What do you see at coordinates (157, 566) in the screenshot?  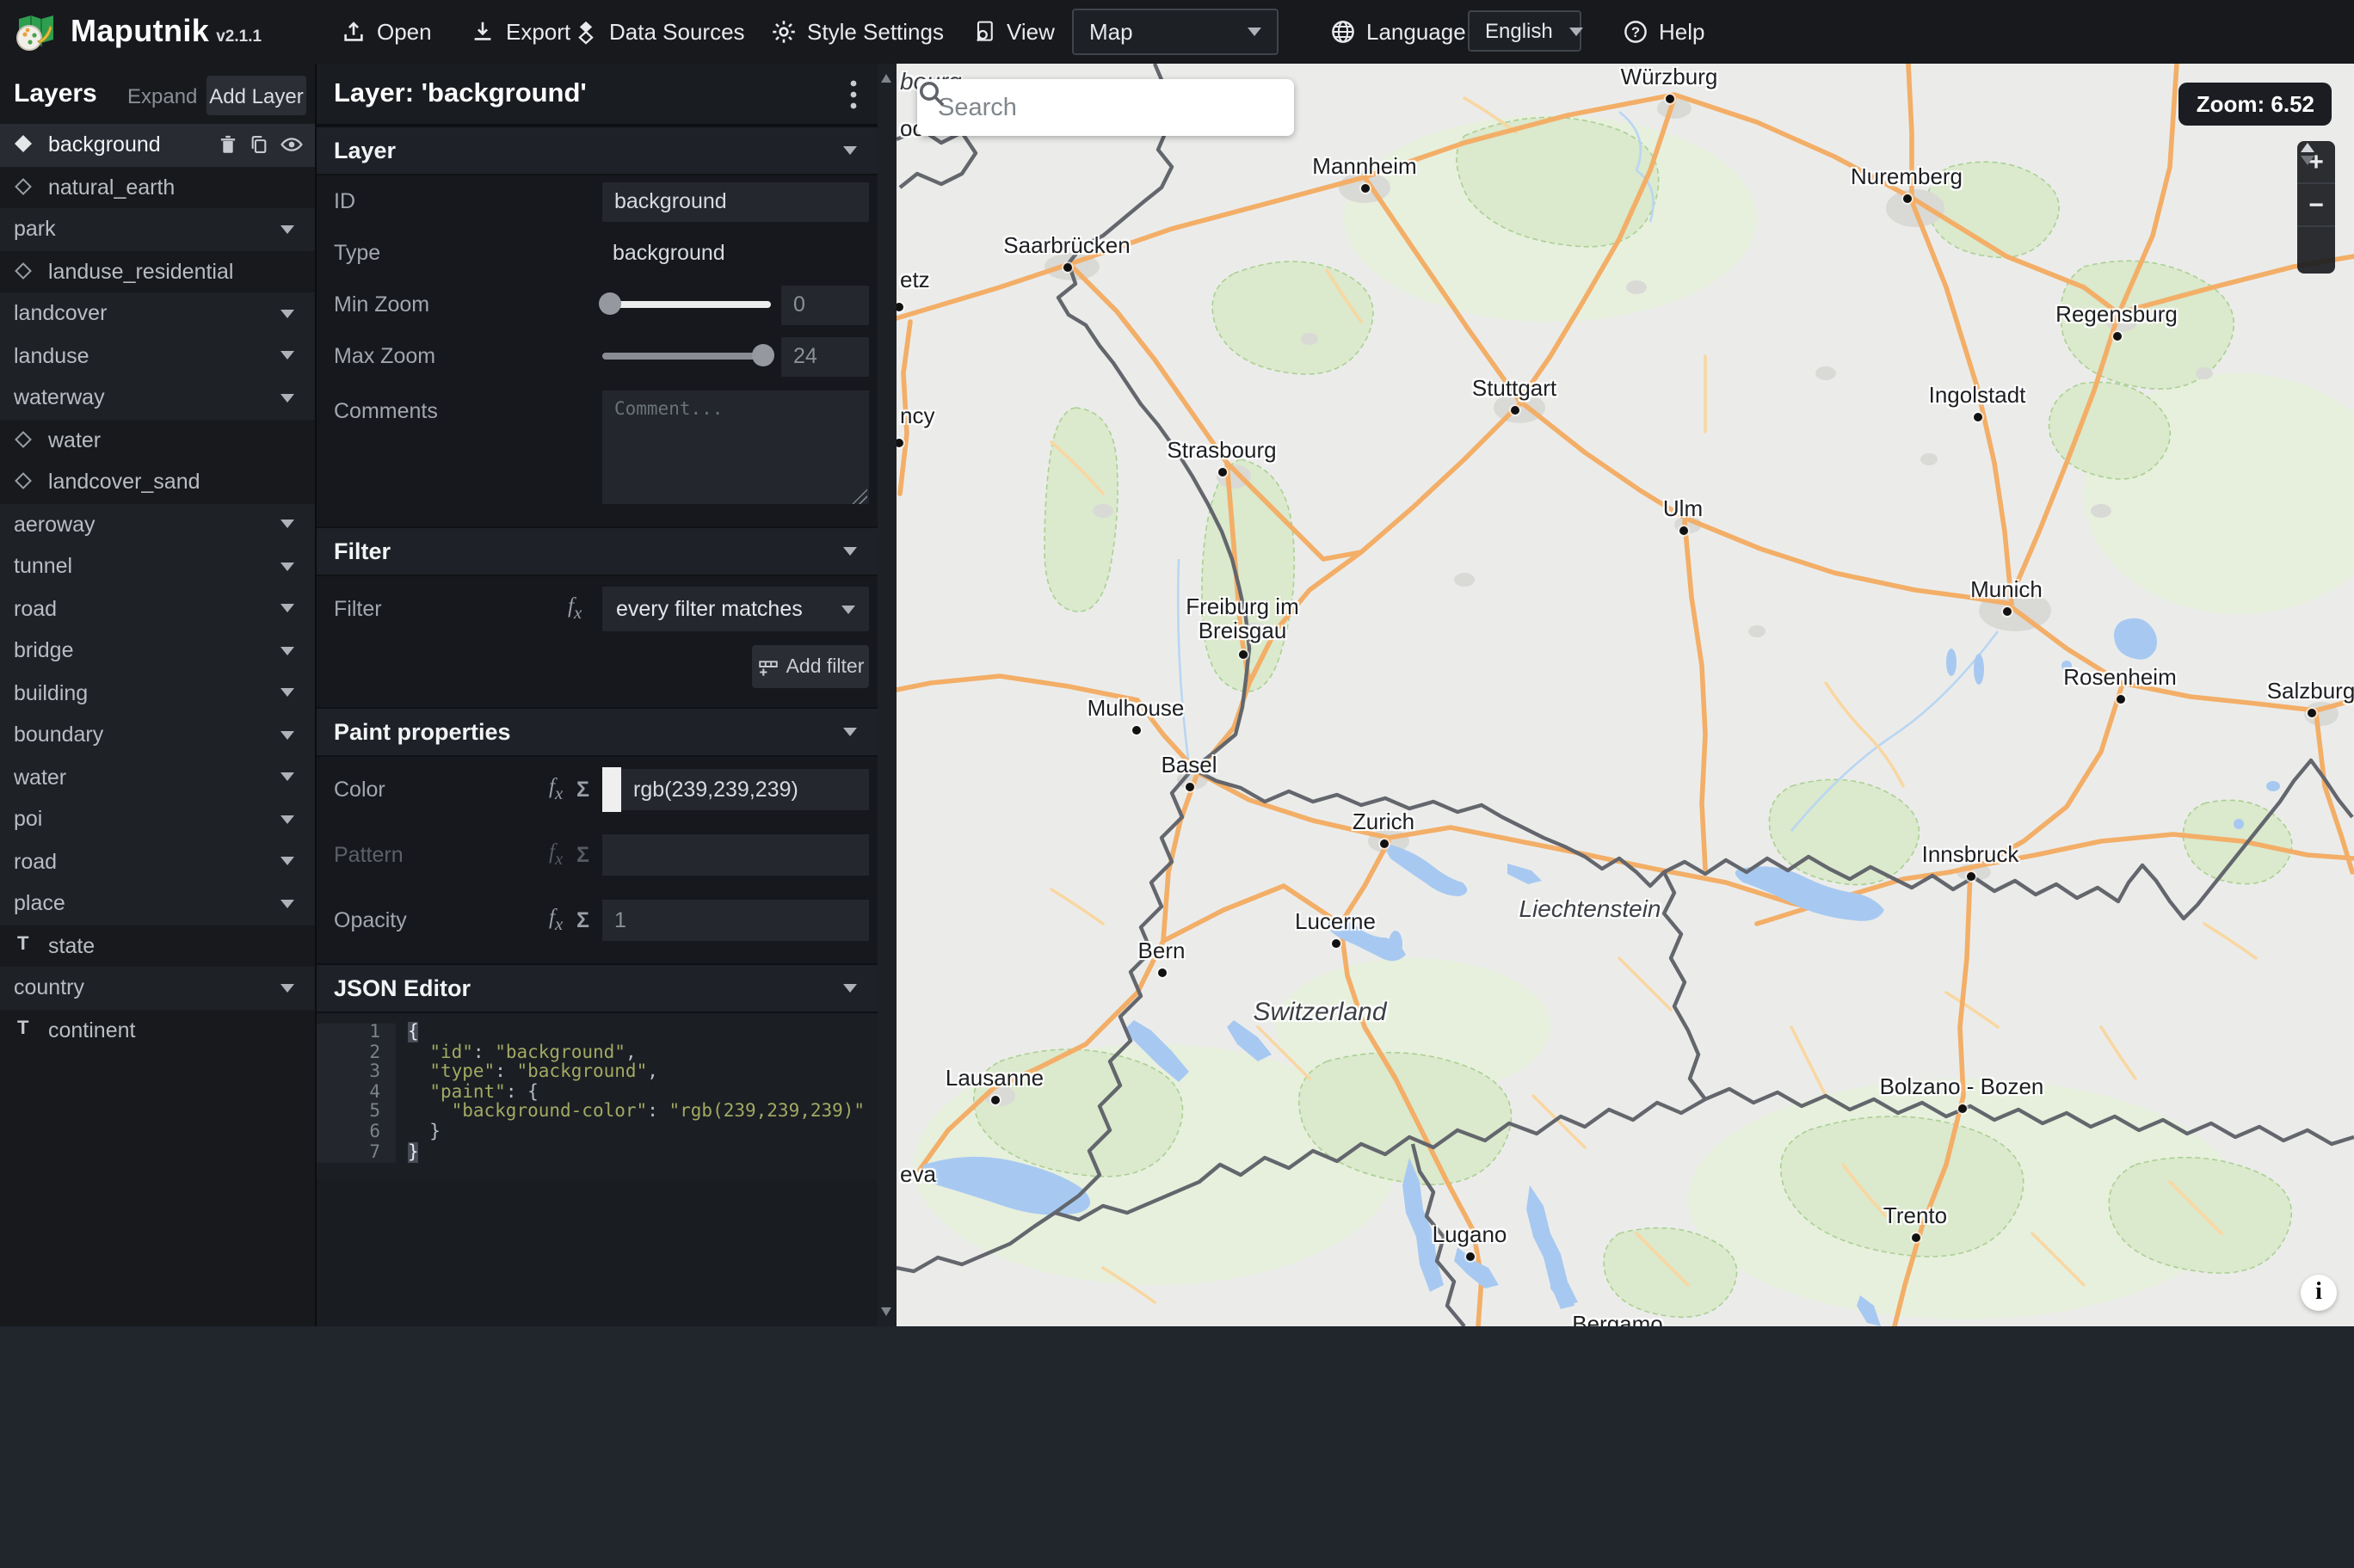 I see `layer-group-tunnel: tunnel` at bounding box center [157, 566].